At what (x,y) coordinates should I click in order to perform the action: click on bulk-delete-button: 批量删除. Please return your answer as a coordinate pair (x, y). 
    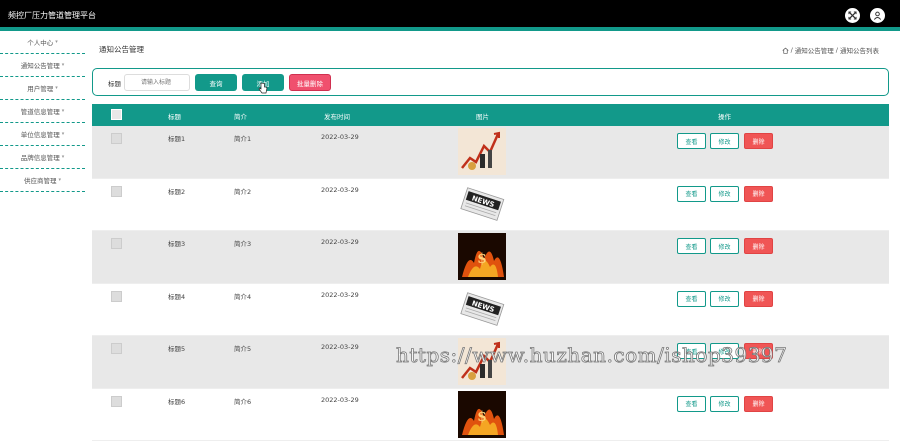
    Looking at the image, I should click on (310, 82).